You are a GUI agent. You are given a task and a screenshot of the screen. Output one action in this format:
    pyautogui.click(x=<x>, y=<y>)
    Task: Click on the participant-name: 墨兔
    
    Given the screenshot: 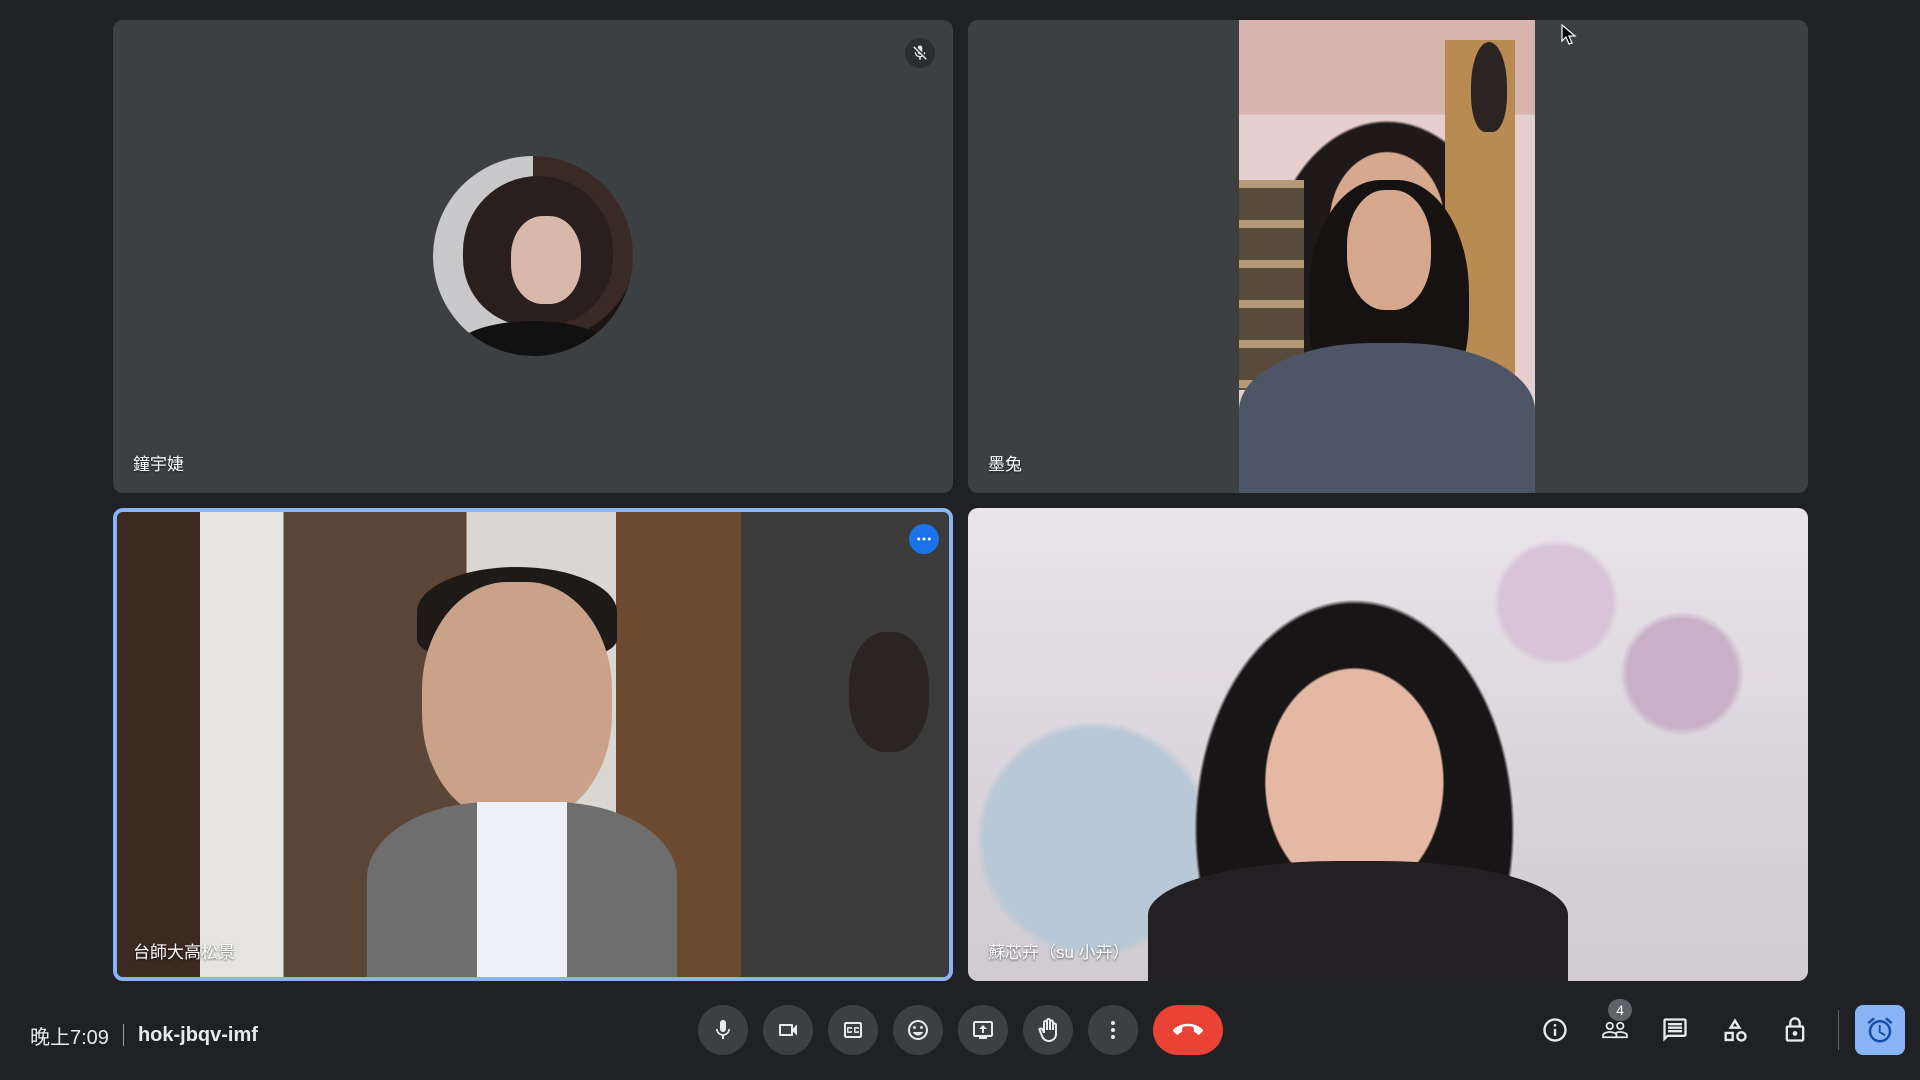 What is the action you would take?
    pyautogui.click(x=1005, y=464)
    